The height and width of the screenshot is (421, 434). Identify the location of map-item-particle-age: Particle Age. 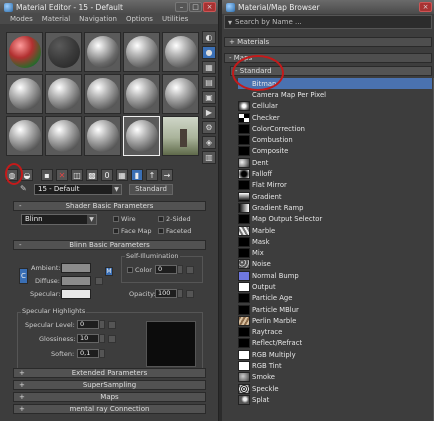
(335, 298).